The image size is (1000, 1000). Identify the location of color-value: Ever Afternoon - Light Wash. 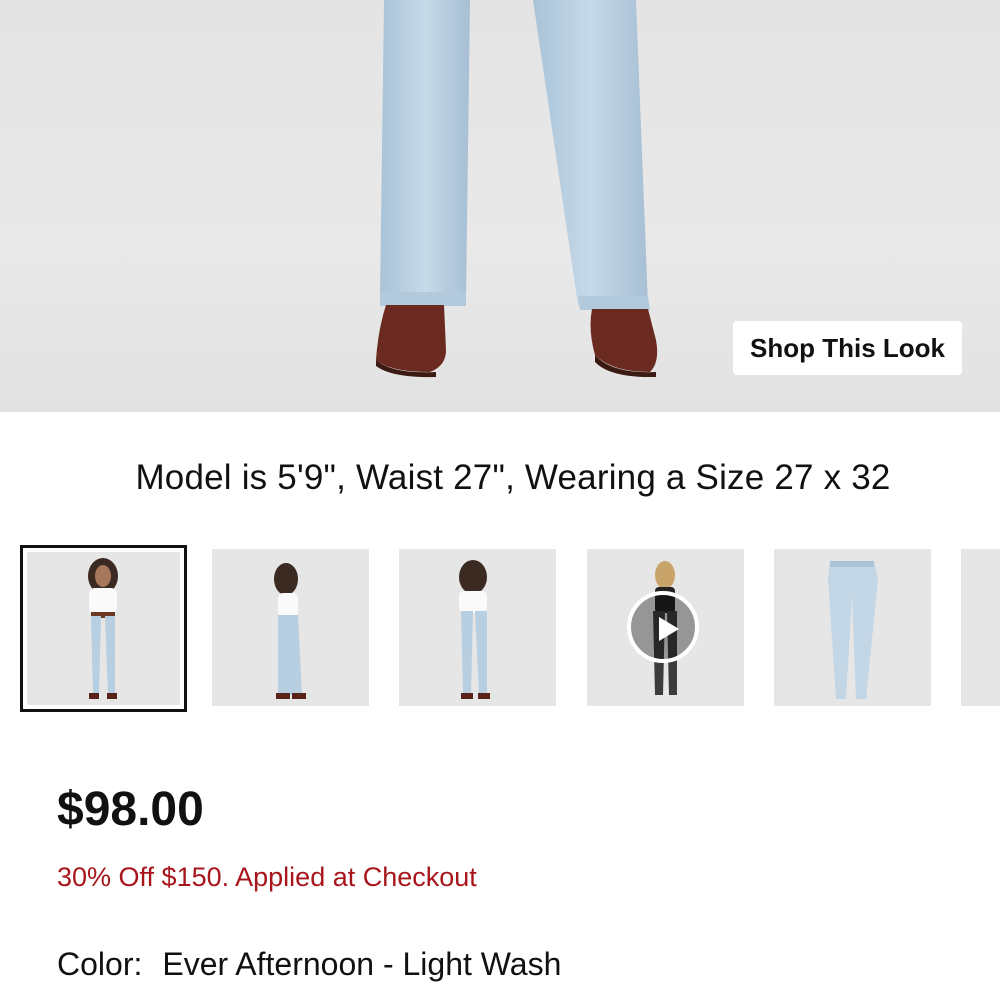
(362, 964).